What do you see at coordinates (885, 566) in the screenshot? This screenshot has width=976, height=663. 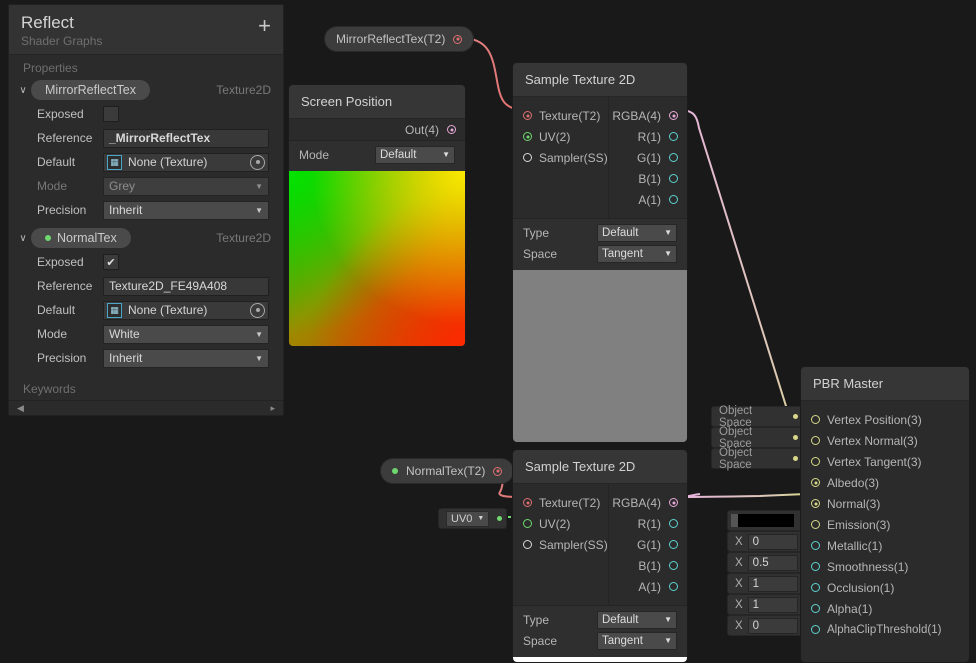 I see `slot-smoothness: Smoothness(1)` at bounding box center [885, 566].